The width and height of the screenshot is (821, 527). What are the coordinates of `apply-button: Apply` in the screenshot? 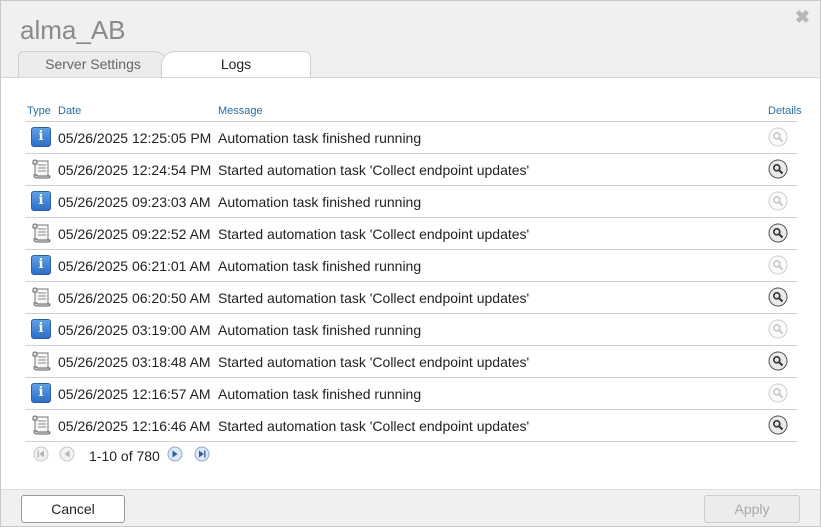 It's located at (752, 509).